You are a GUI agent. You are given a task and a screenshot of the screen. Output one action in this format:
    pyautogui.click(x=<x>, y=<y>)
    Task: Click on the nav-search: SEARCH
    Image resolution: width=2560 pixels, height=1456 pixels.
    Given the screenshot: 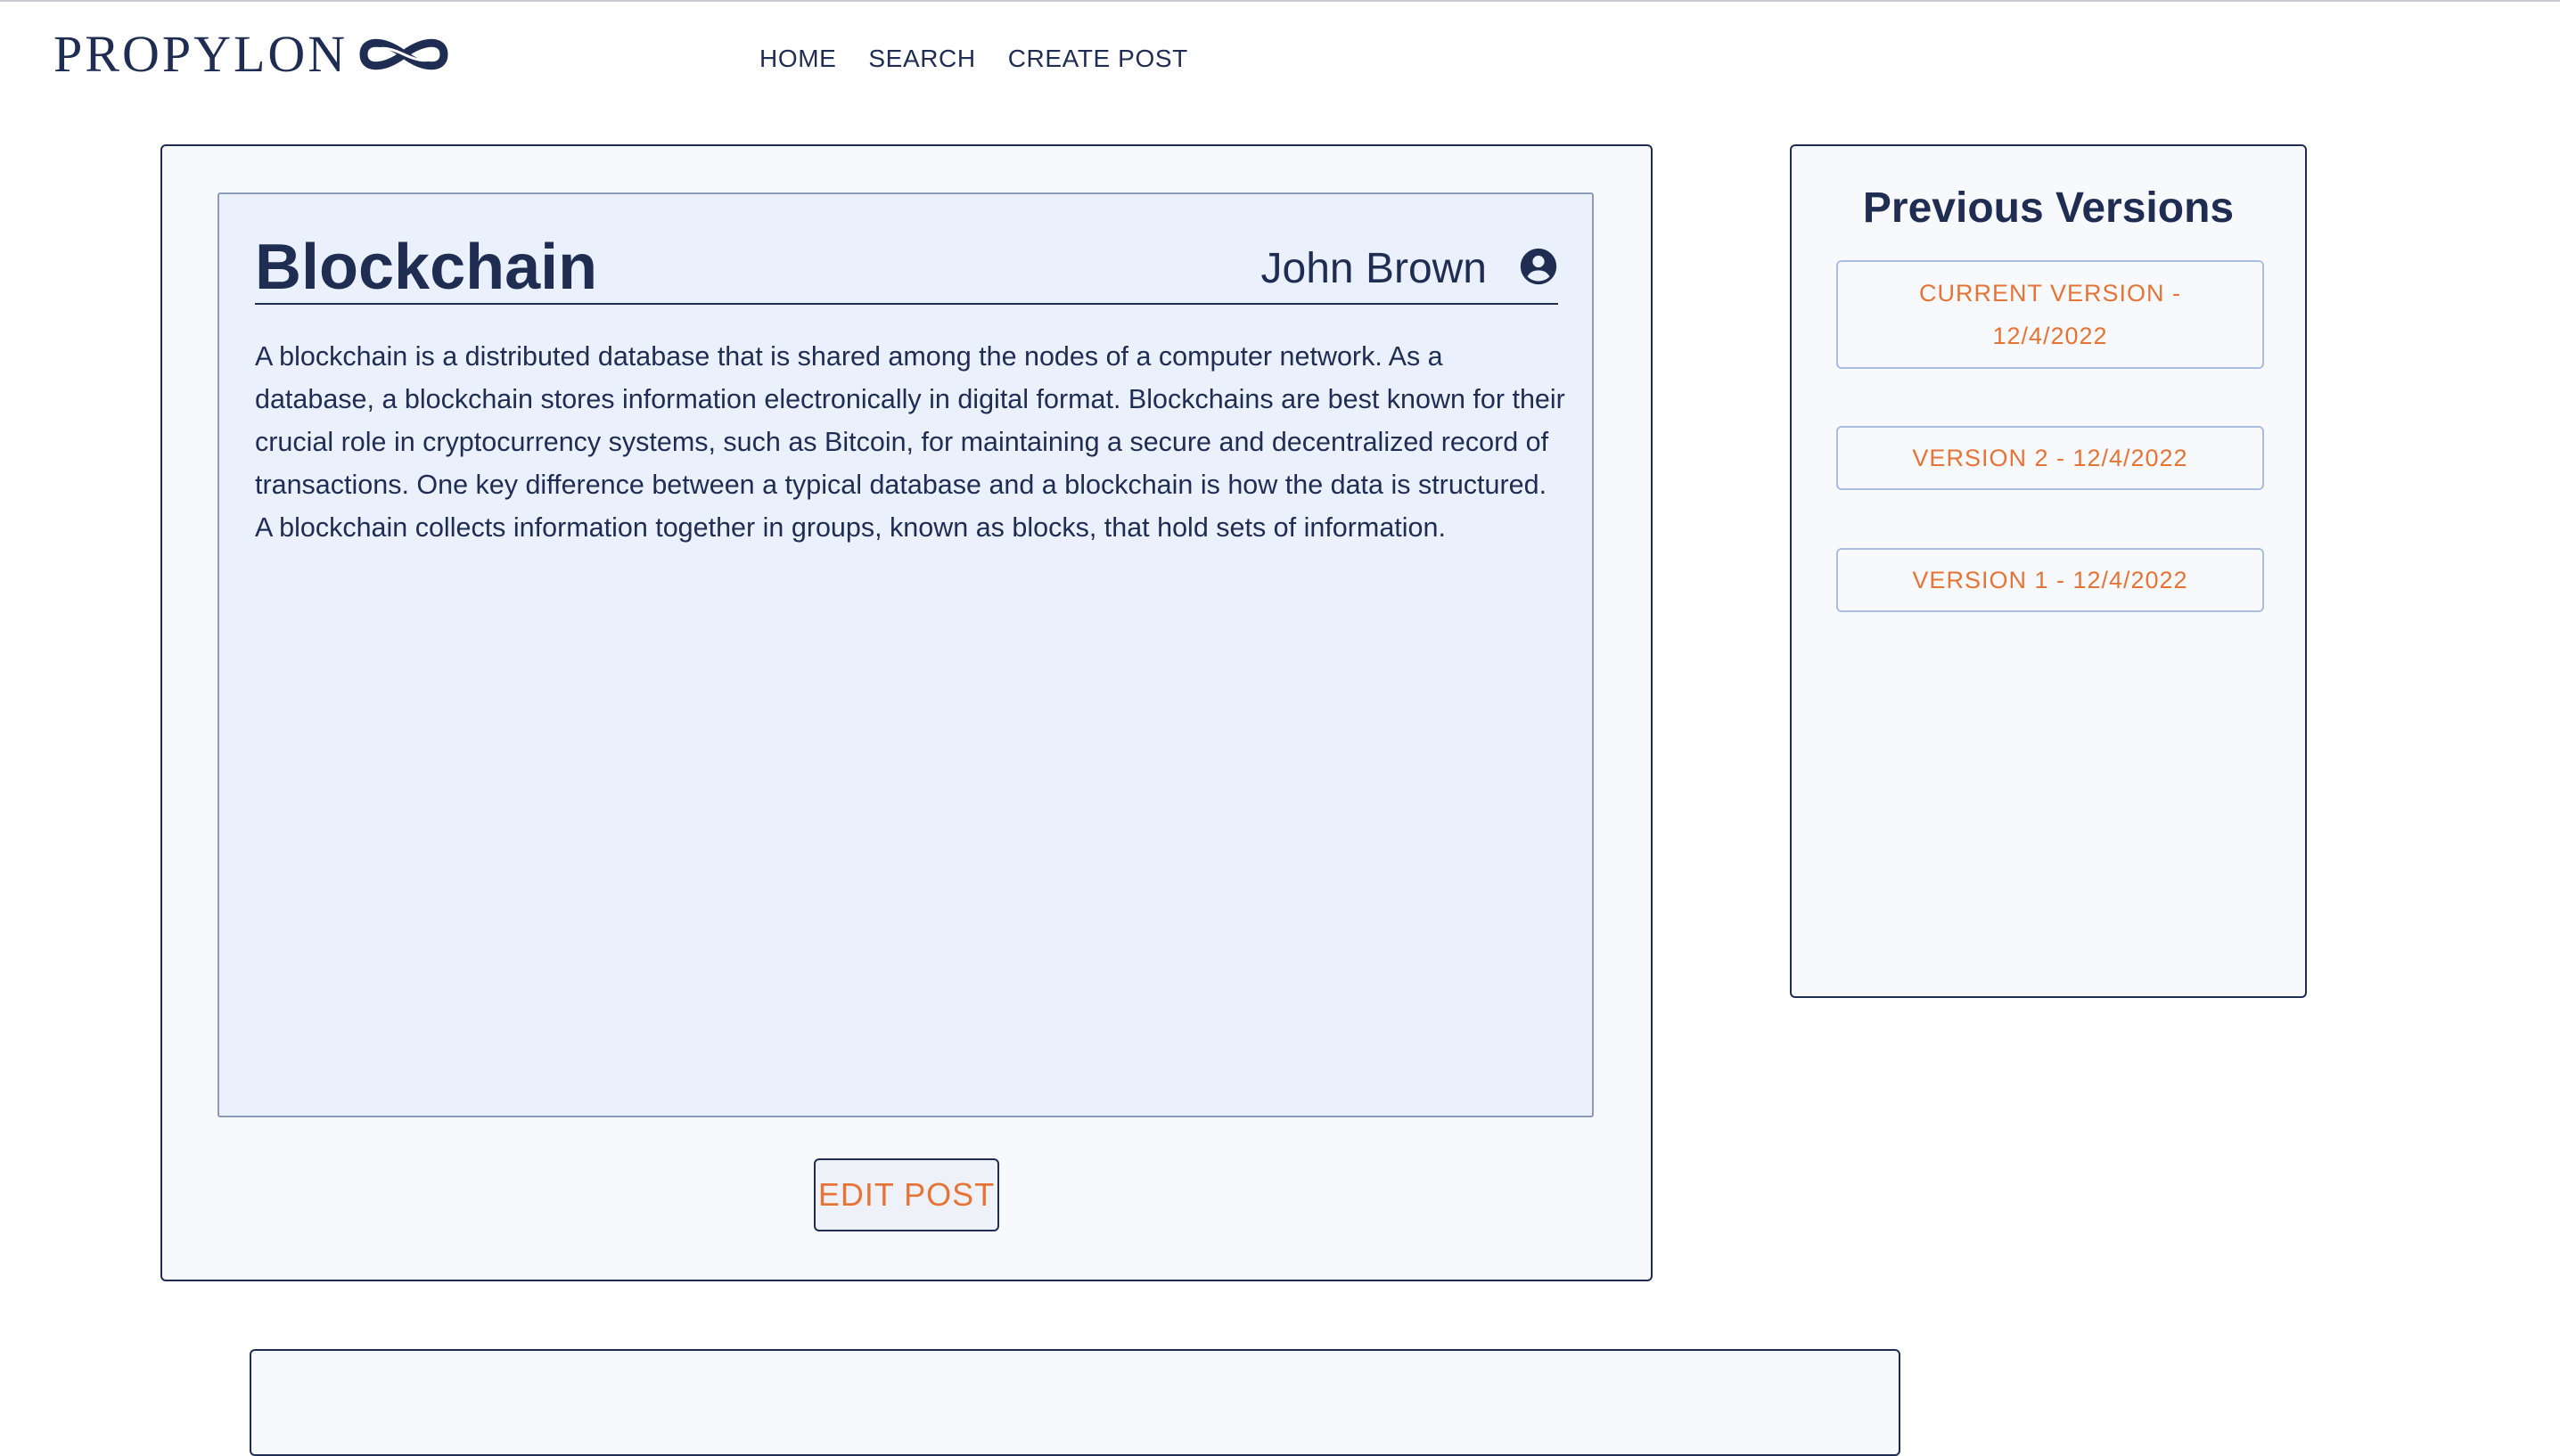 What is the action you would take?
    pyautogui.click(x=921, y=59)
    